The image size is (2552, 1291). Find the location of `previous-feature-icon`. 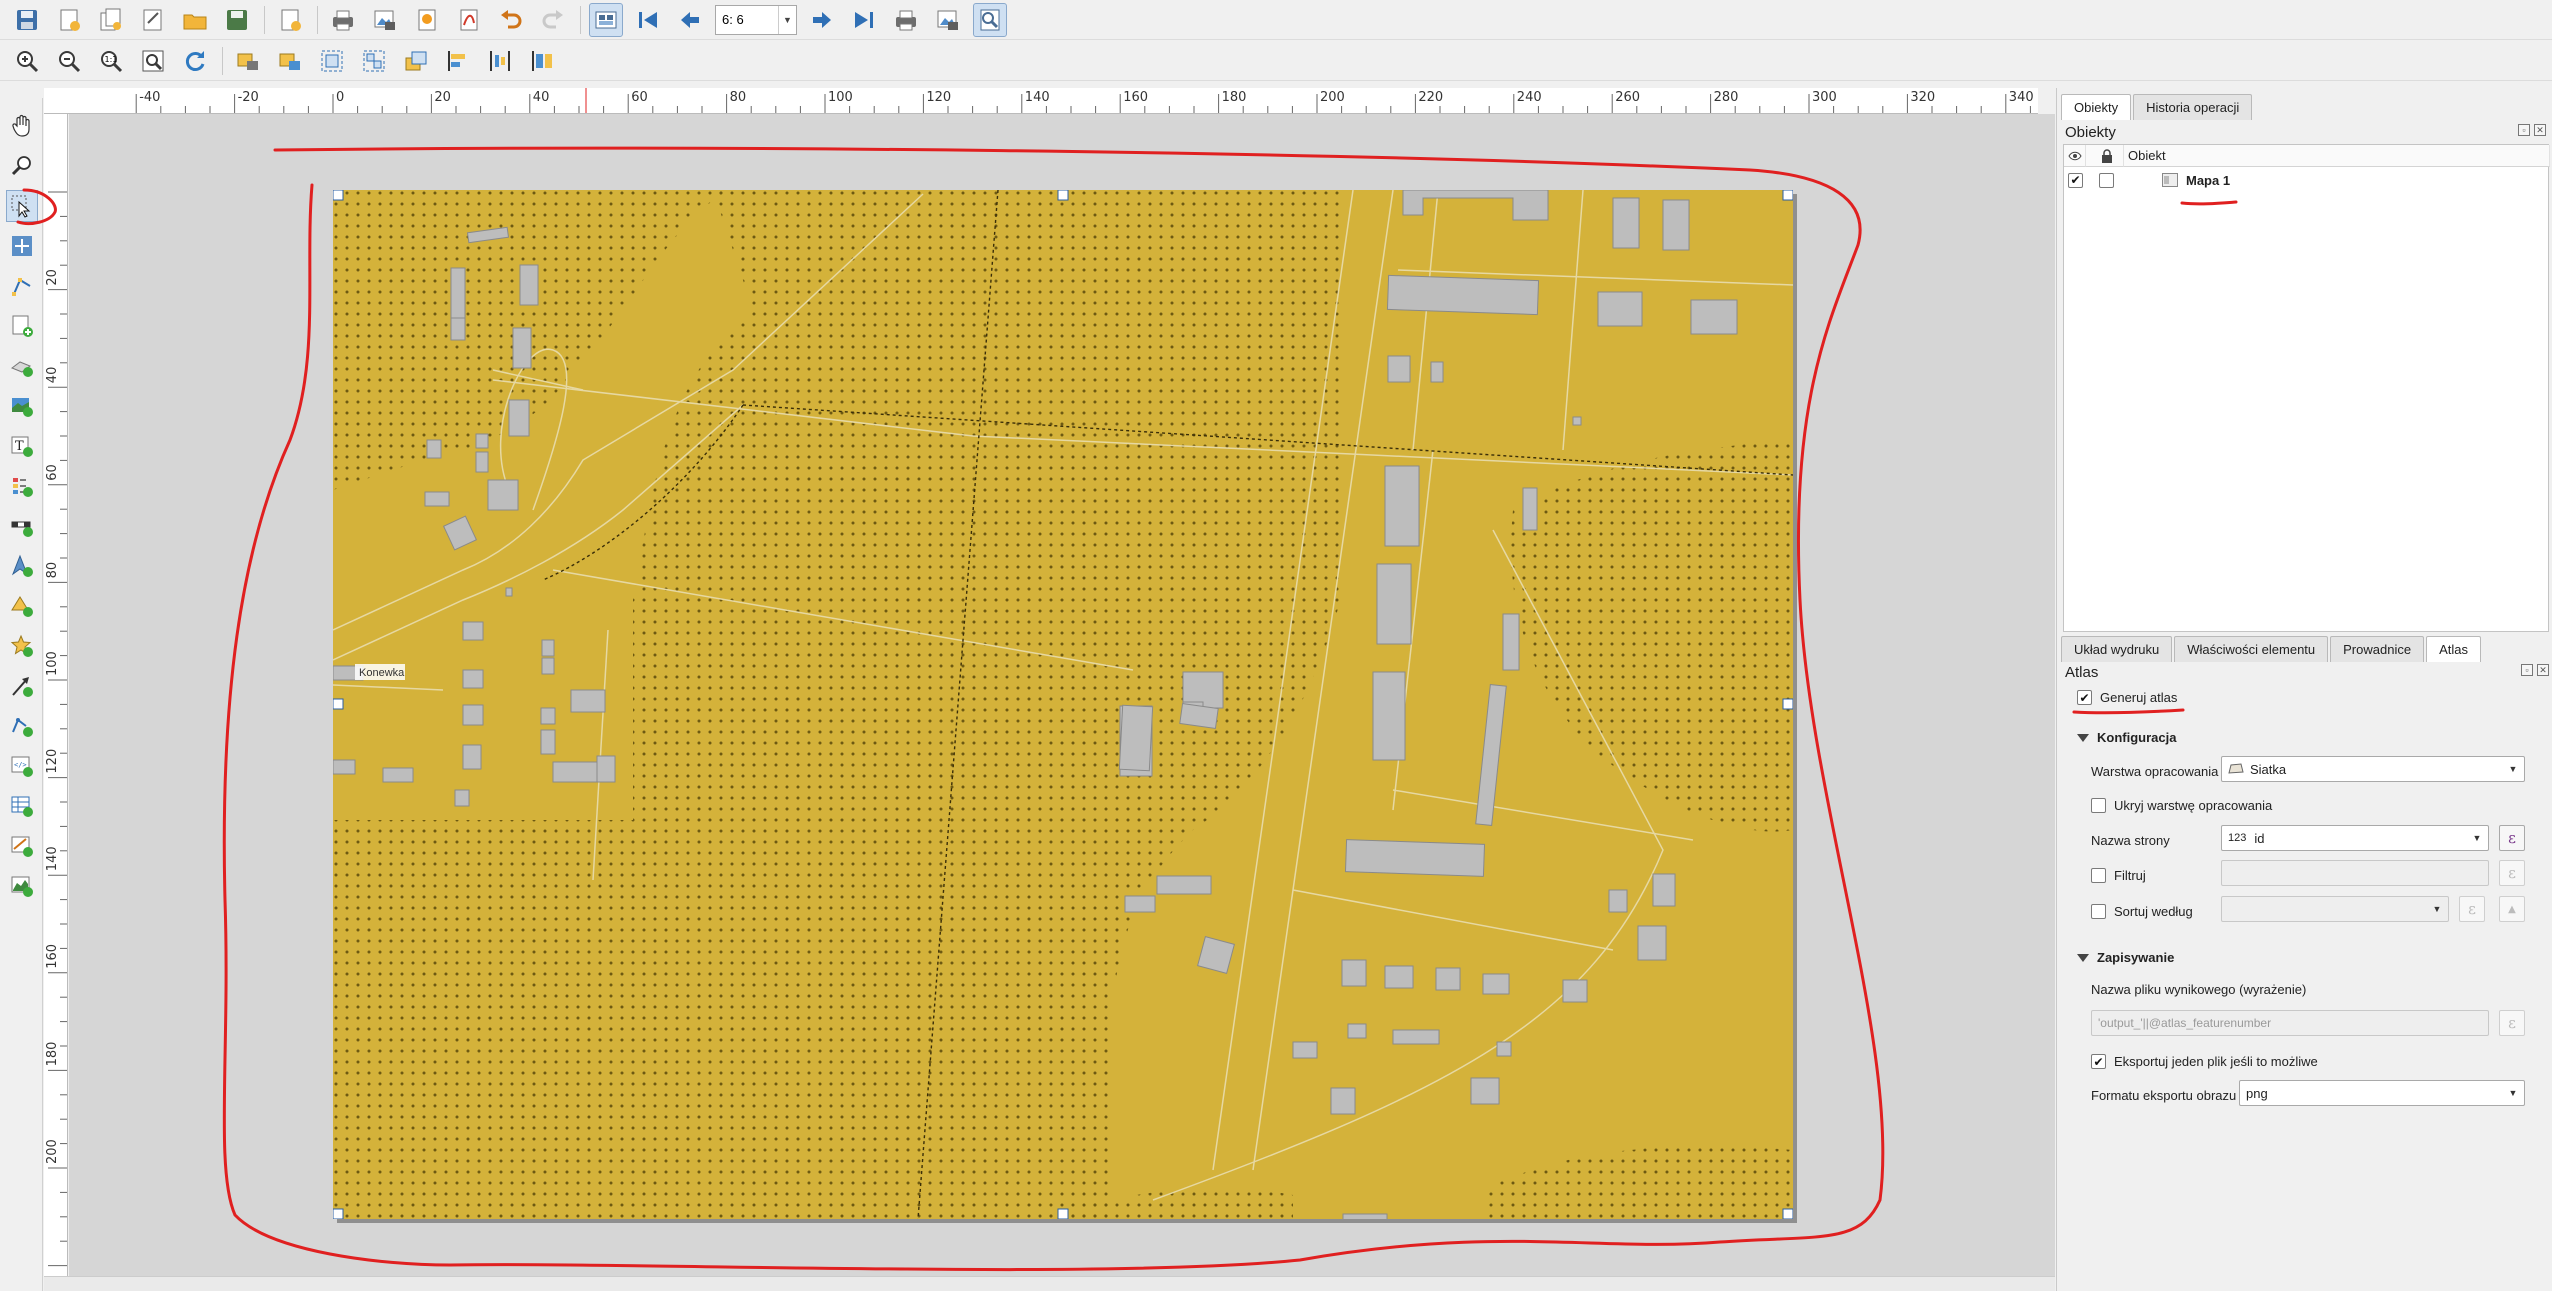

previous-feature-icon is located at coordinates (690, 20).